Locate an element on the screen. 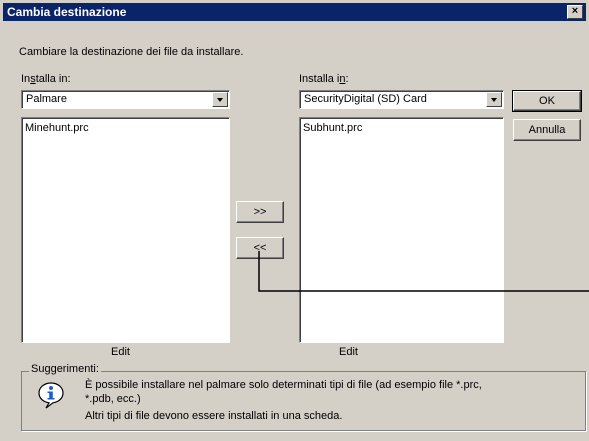 The image size is (589, 441). left-edit-label: Edit is located at coordinates (120, 352).